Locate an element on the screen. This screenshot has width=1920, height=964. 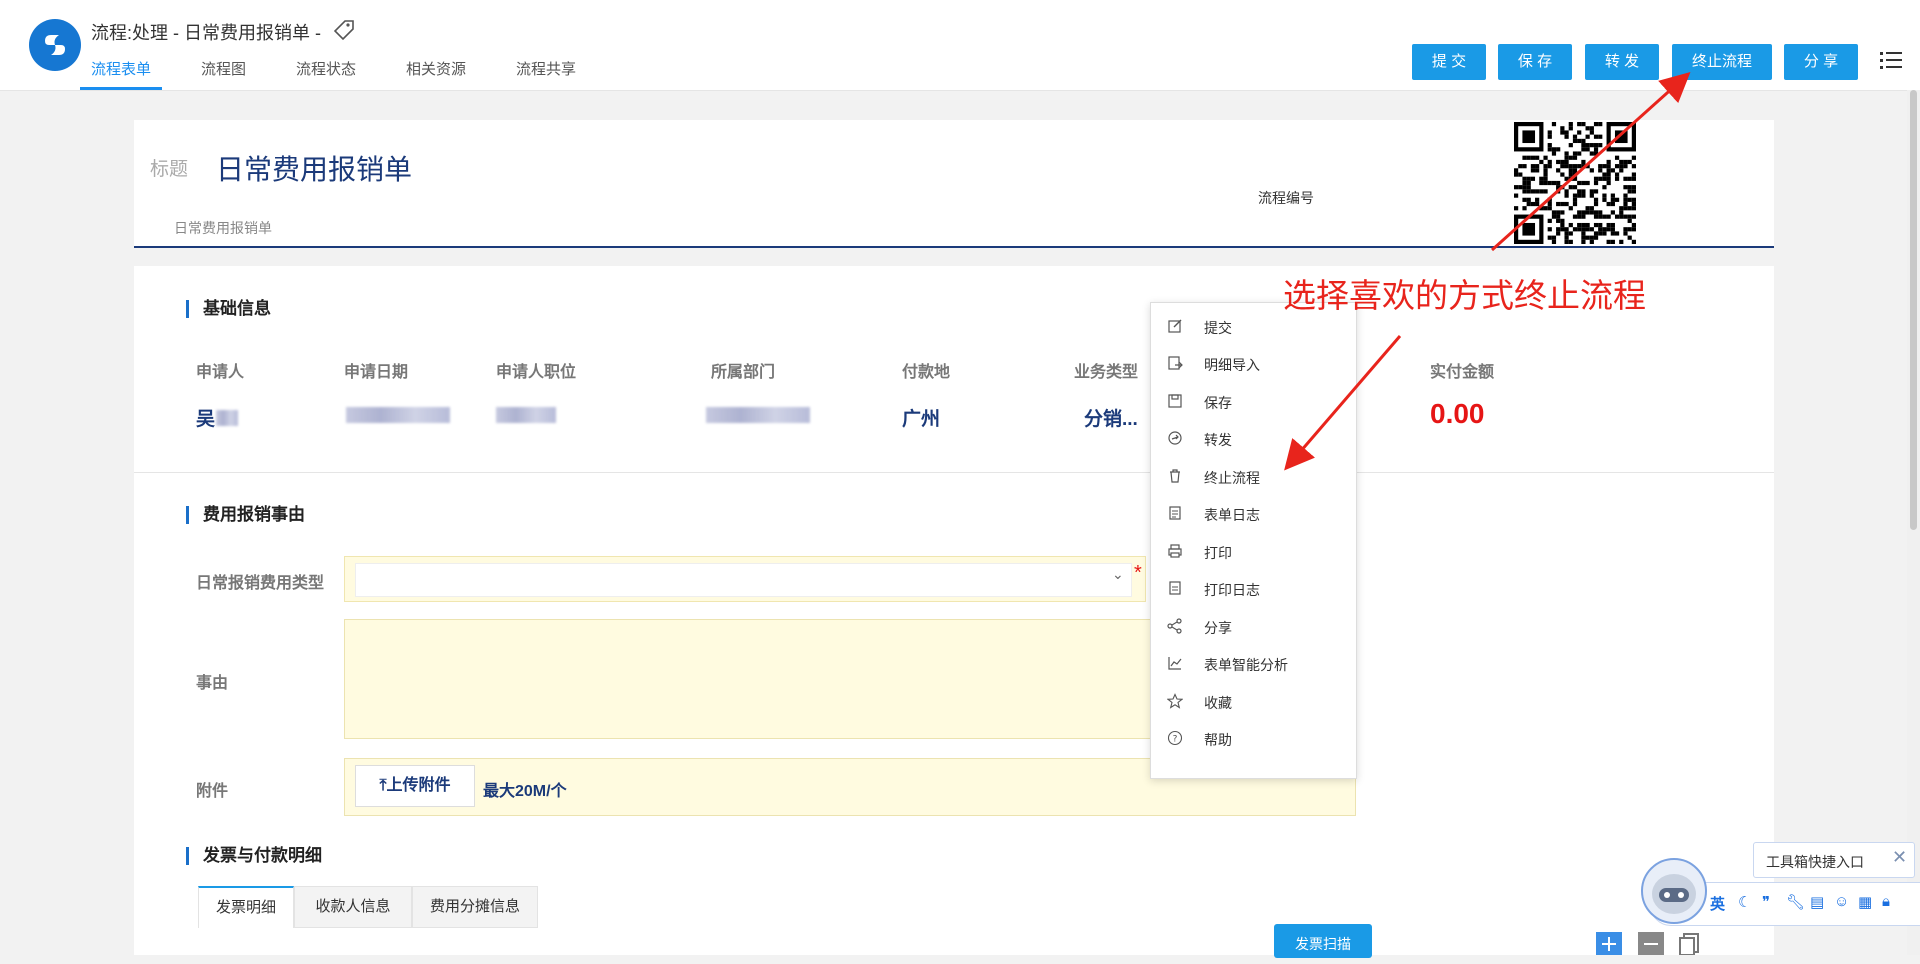
grid-icon: ▦ is located at coordinates (1865, 902).